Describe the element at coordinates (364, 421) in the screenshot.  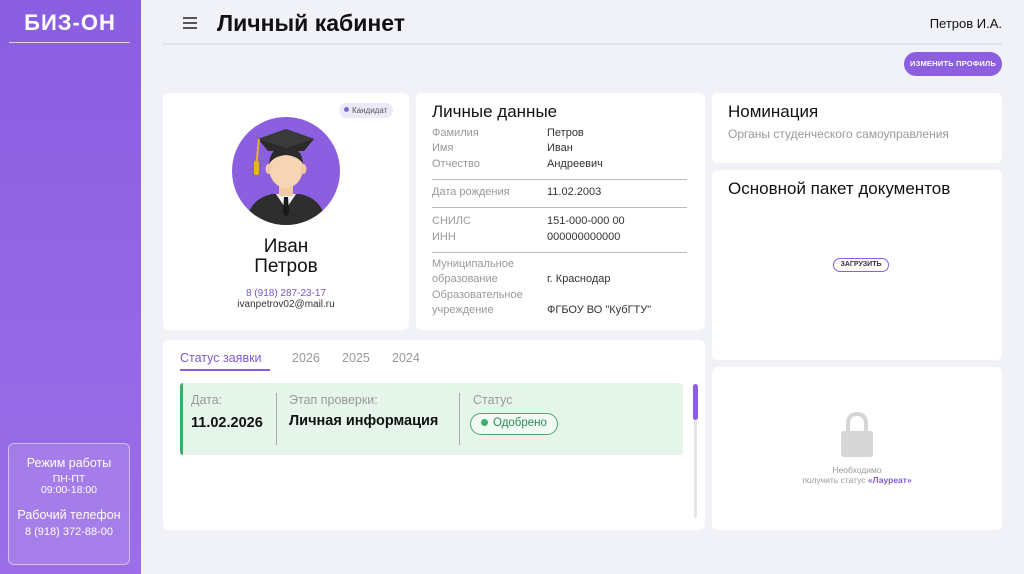
I see `stage-value: Личная информация` at that location.